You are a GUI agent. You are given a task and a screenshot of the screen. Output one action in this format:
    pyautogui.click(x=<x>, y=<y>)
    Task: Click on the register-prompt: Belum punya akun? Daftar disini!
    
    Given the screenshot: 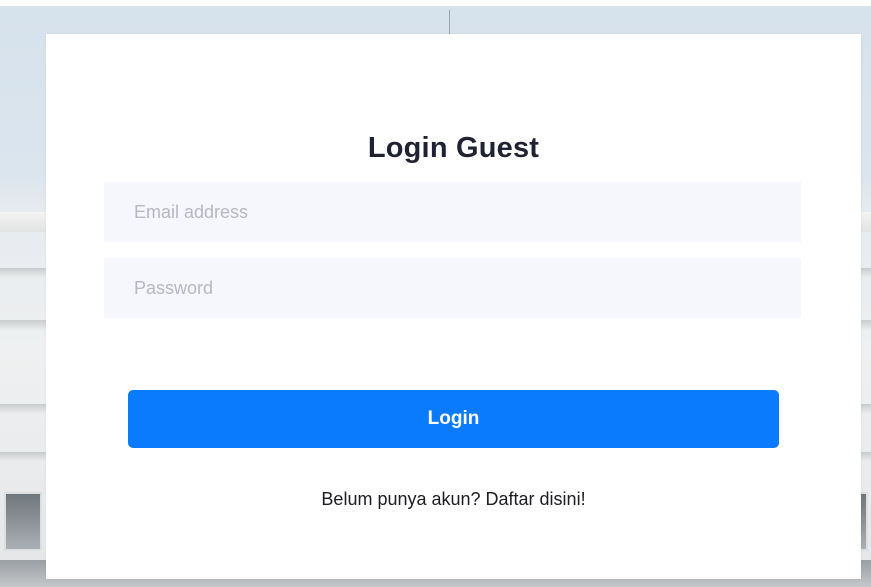 What is the action you would take?
    pyautogui.click(x=453, y=499)
    